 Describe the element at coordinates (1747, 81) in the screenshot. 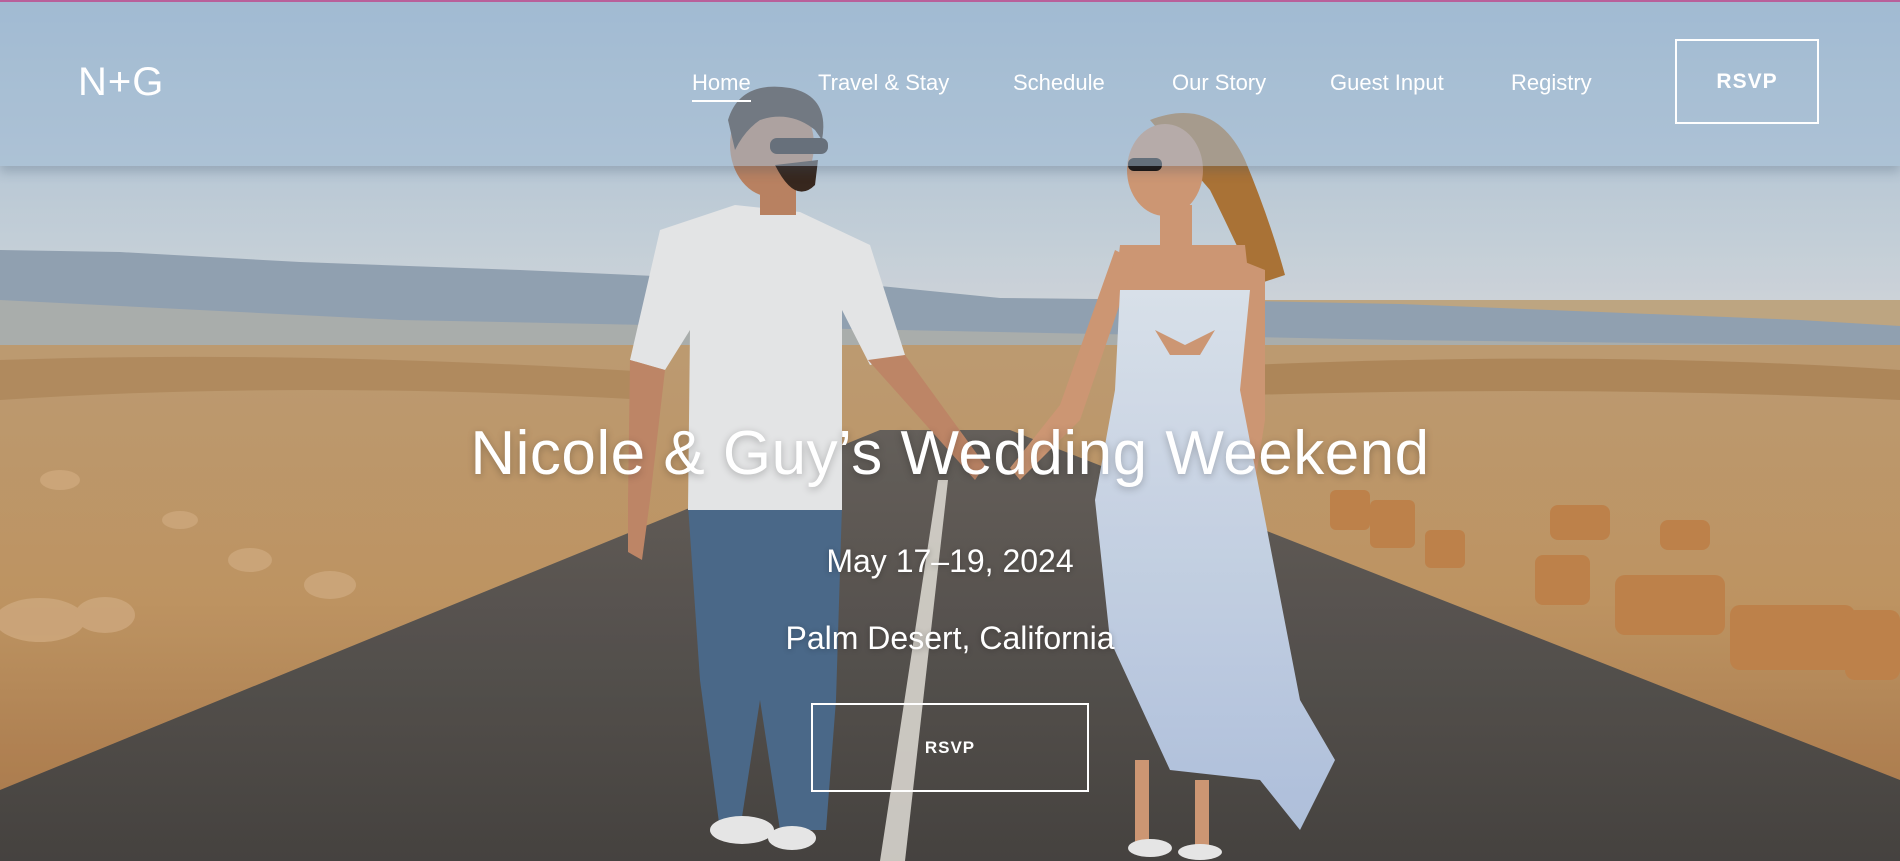

I see `rsvp-header-button: RSVP` at that location.